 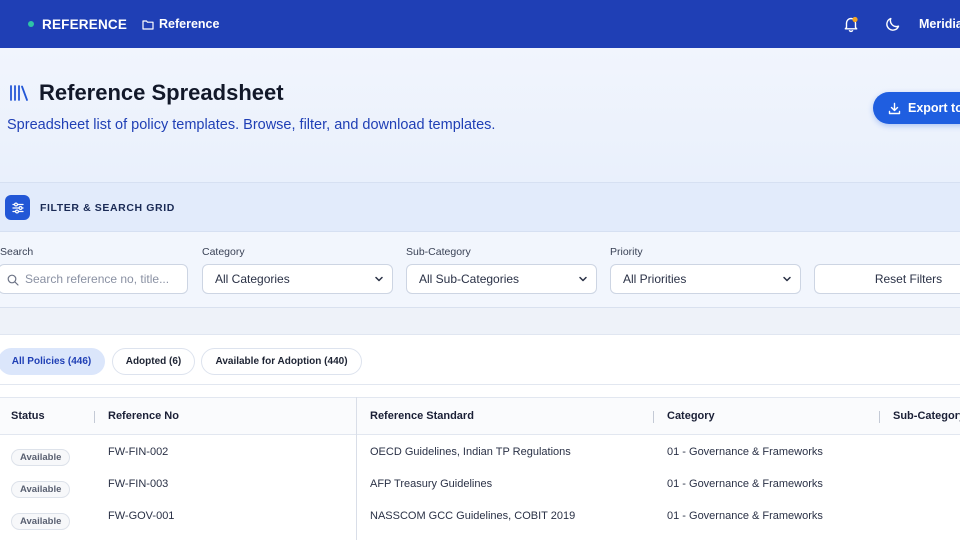 What do you see at coordinates (138, 484) in the screenshot?
I see `cell-reference-no: FW-FIN-003` at bounding box center [138, 484].